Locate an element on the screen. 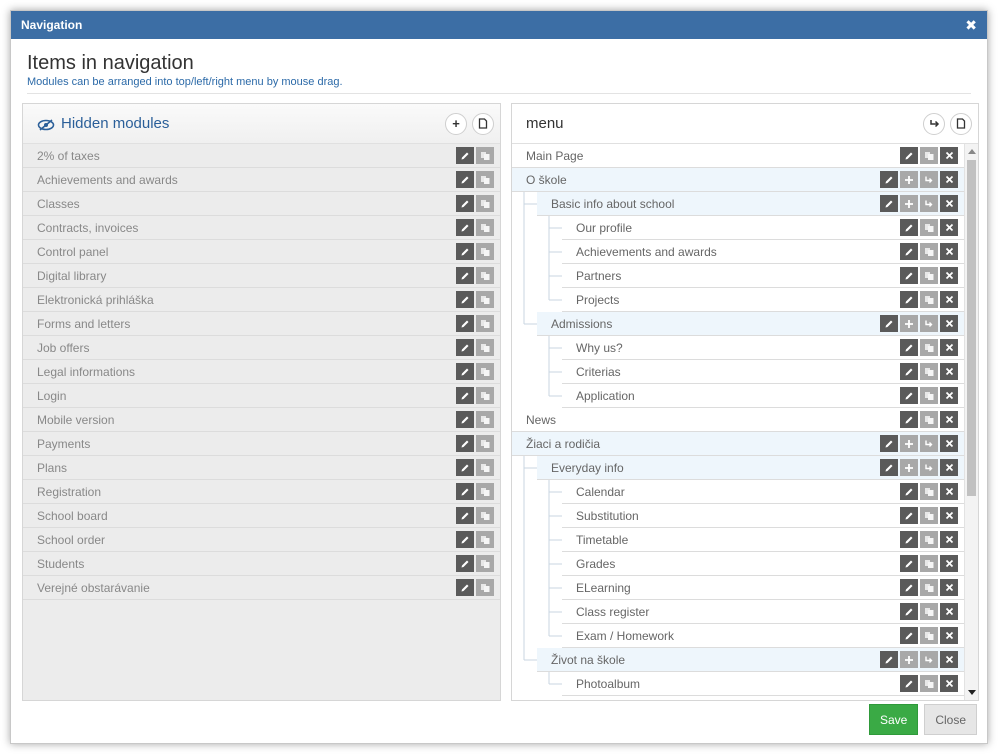  list-item: Registration is located at coordinates (261, 492).